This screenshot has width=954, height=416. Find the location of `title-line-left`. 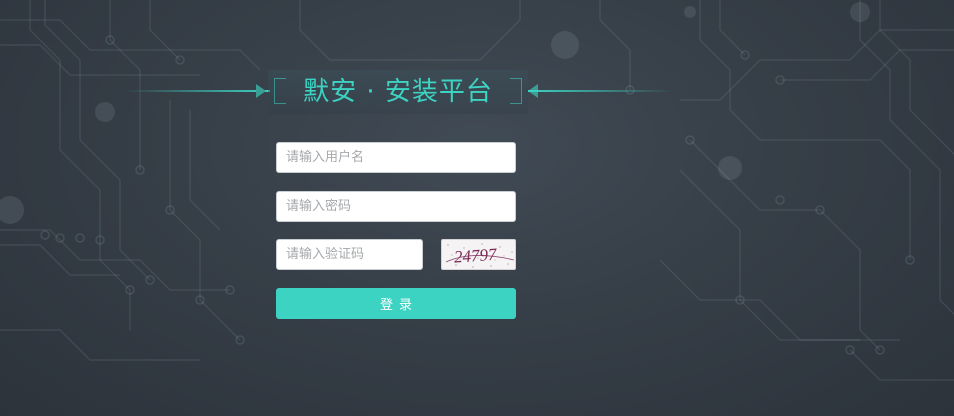

title-line-left is located at coordinates (197, 91).